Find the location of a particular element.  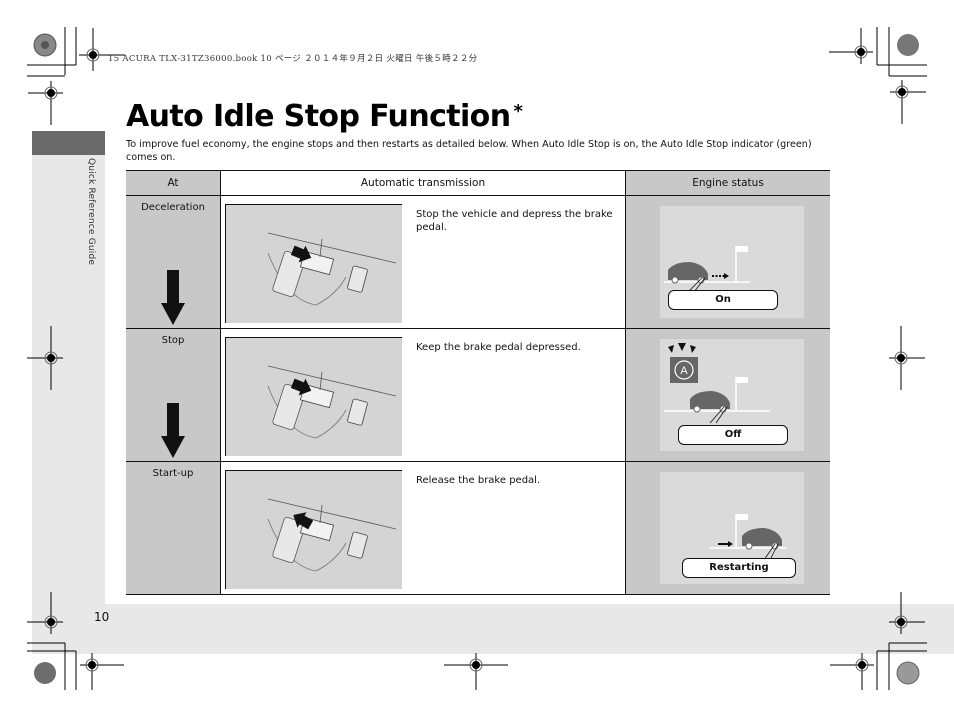

page-title-text: Auto Idle Stop Function is located at coordinates (318, 116).